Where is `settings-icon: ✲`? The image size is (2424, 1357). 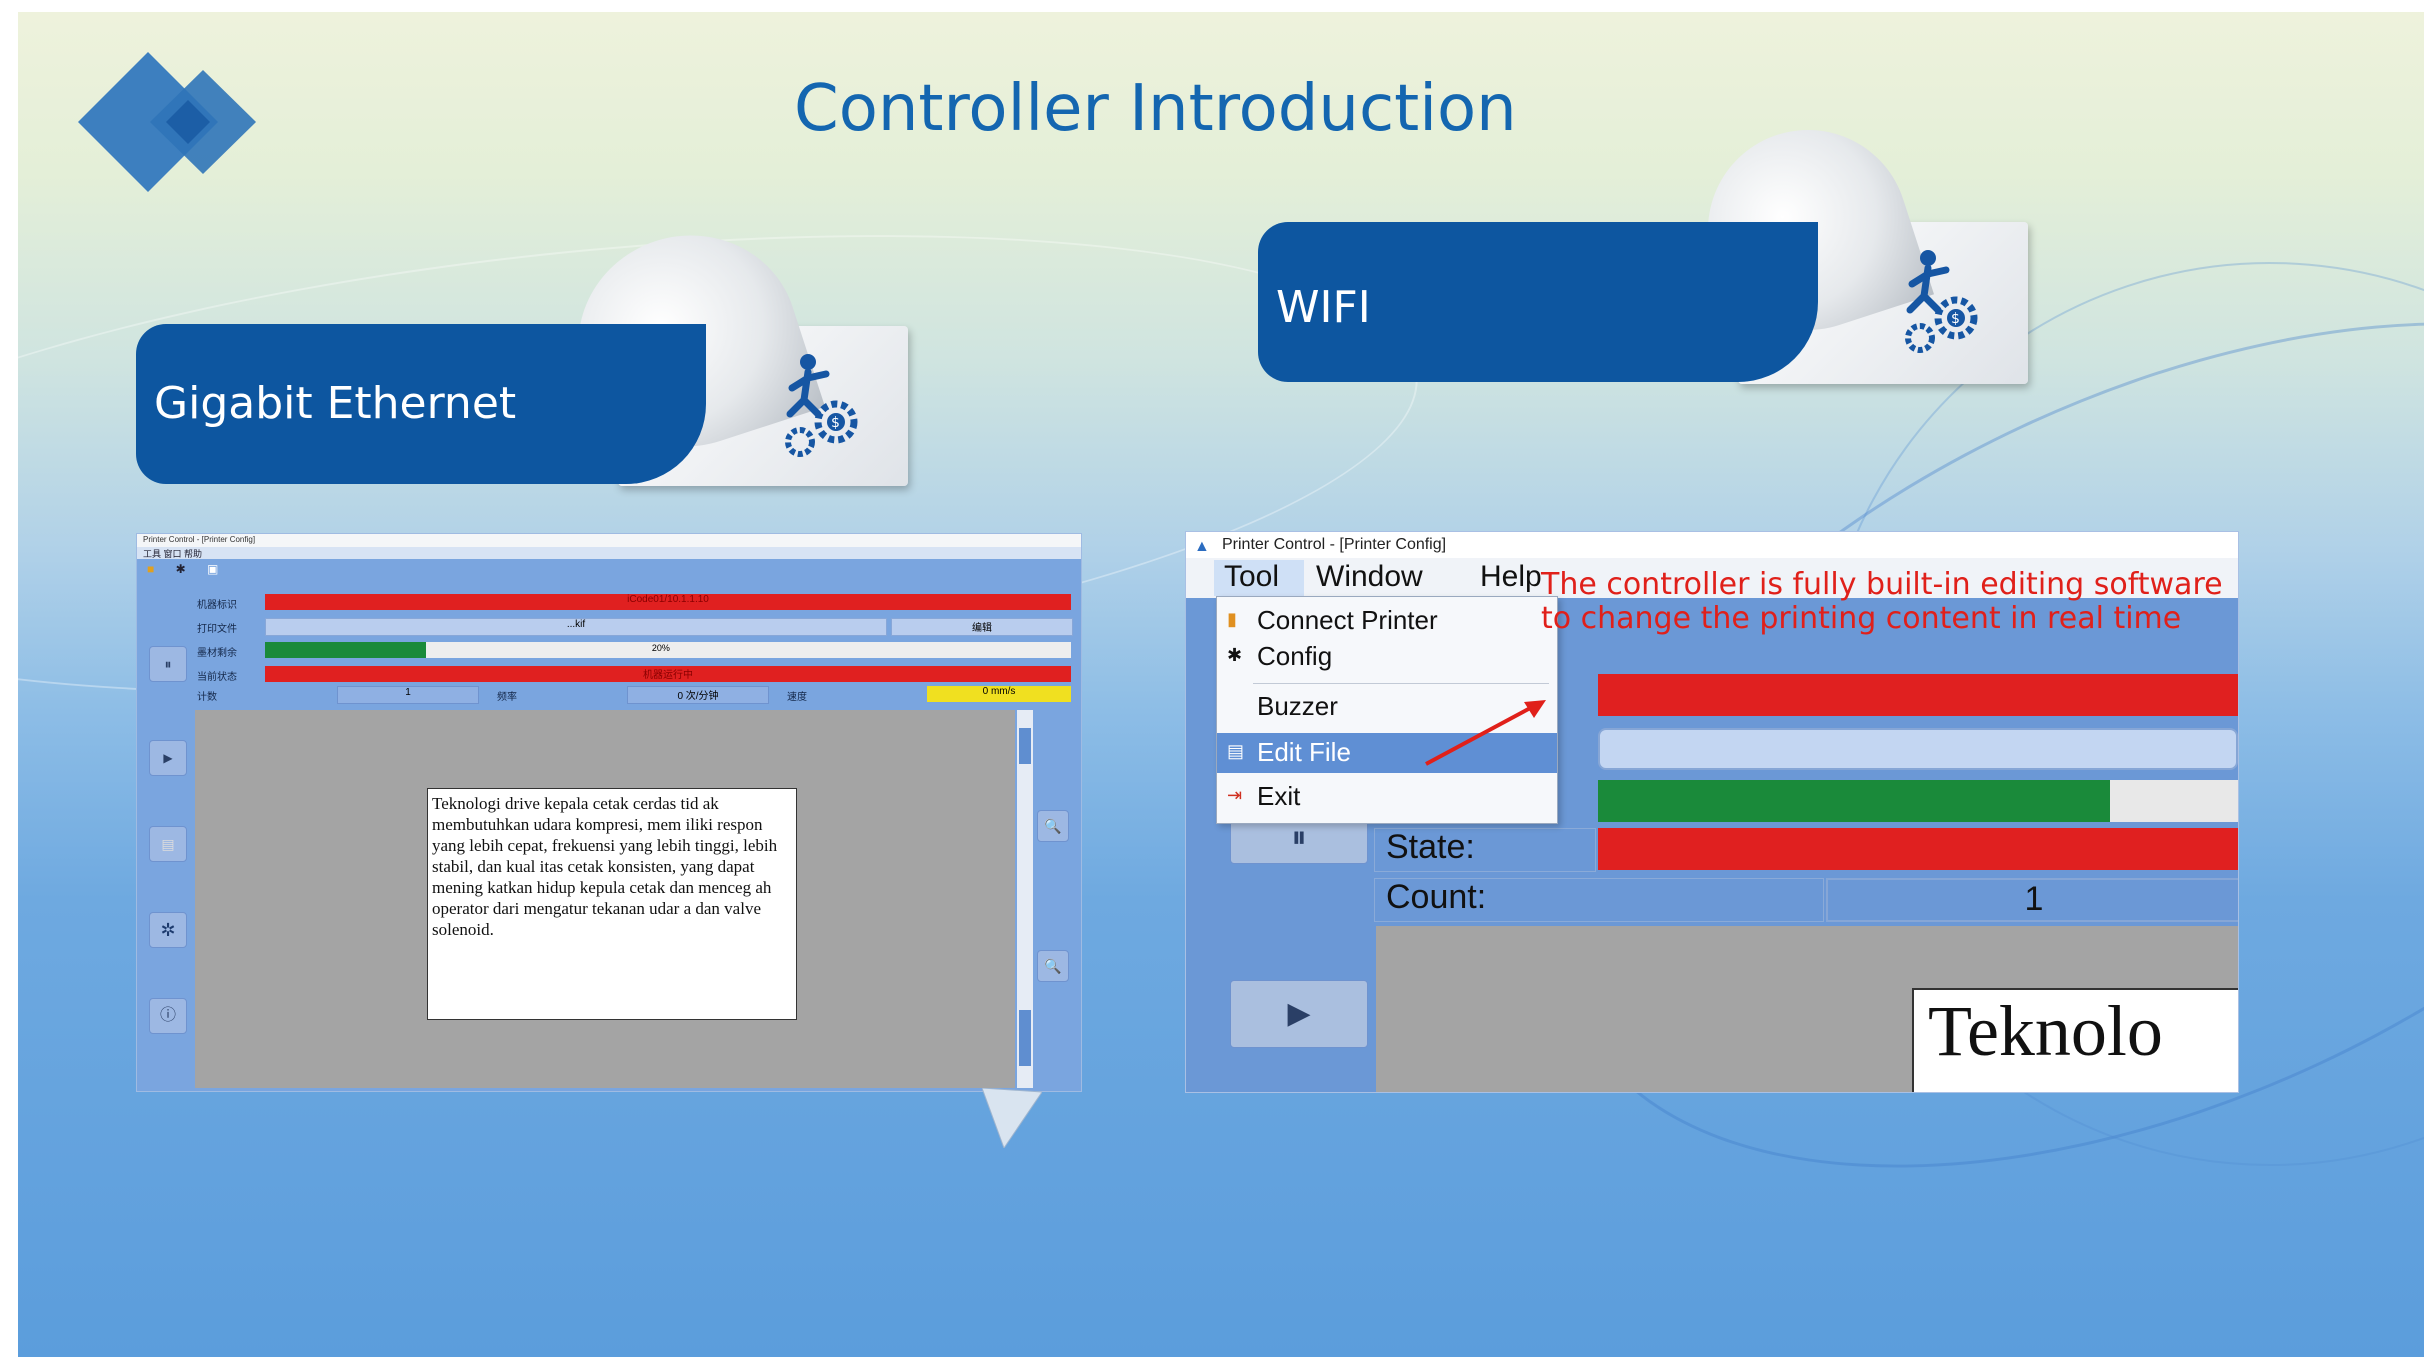 settings-icon: ✲ is located at coordinates (168, 930).